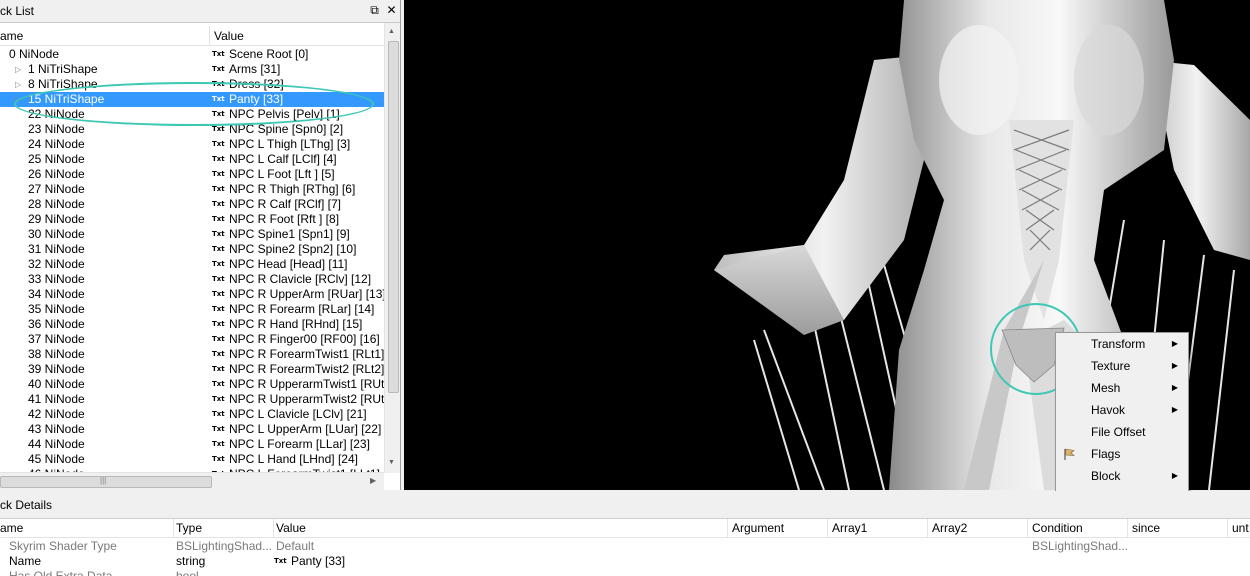 Image resolution: width=1250 pixels, height=576 pixels. What do you see at coordinates (192, 481) in the screenshot?
I see `horizontal-scrollbar: ||| ▶` at bounding box center [192, 481].